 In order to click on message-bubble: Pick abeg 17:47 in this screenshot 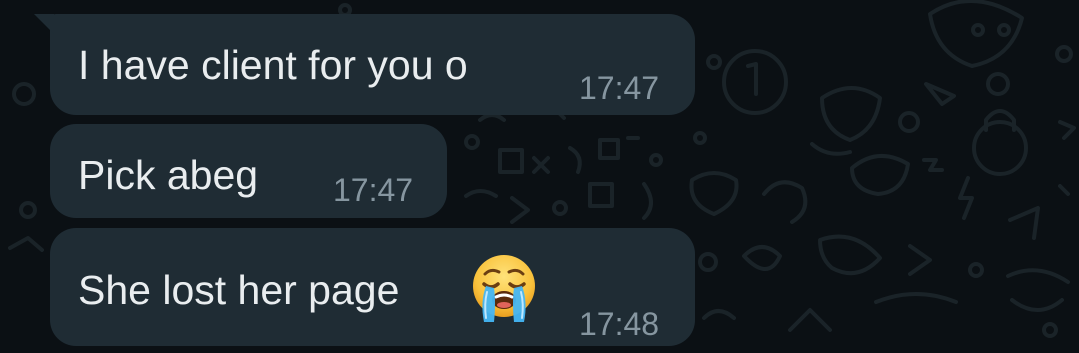, I will do `click(248, 171)`.